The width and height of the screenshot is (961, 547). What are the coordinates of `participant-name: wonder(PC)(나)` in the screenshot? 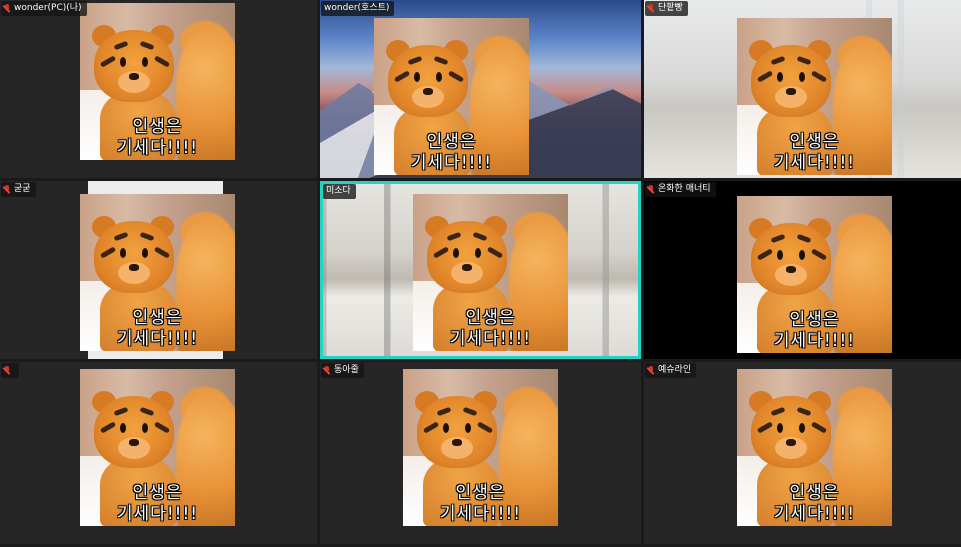 It's located at (48, 8).